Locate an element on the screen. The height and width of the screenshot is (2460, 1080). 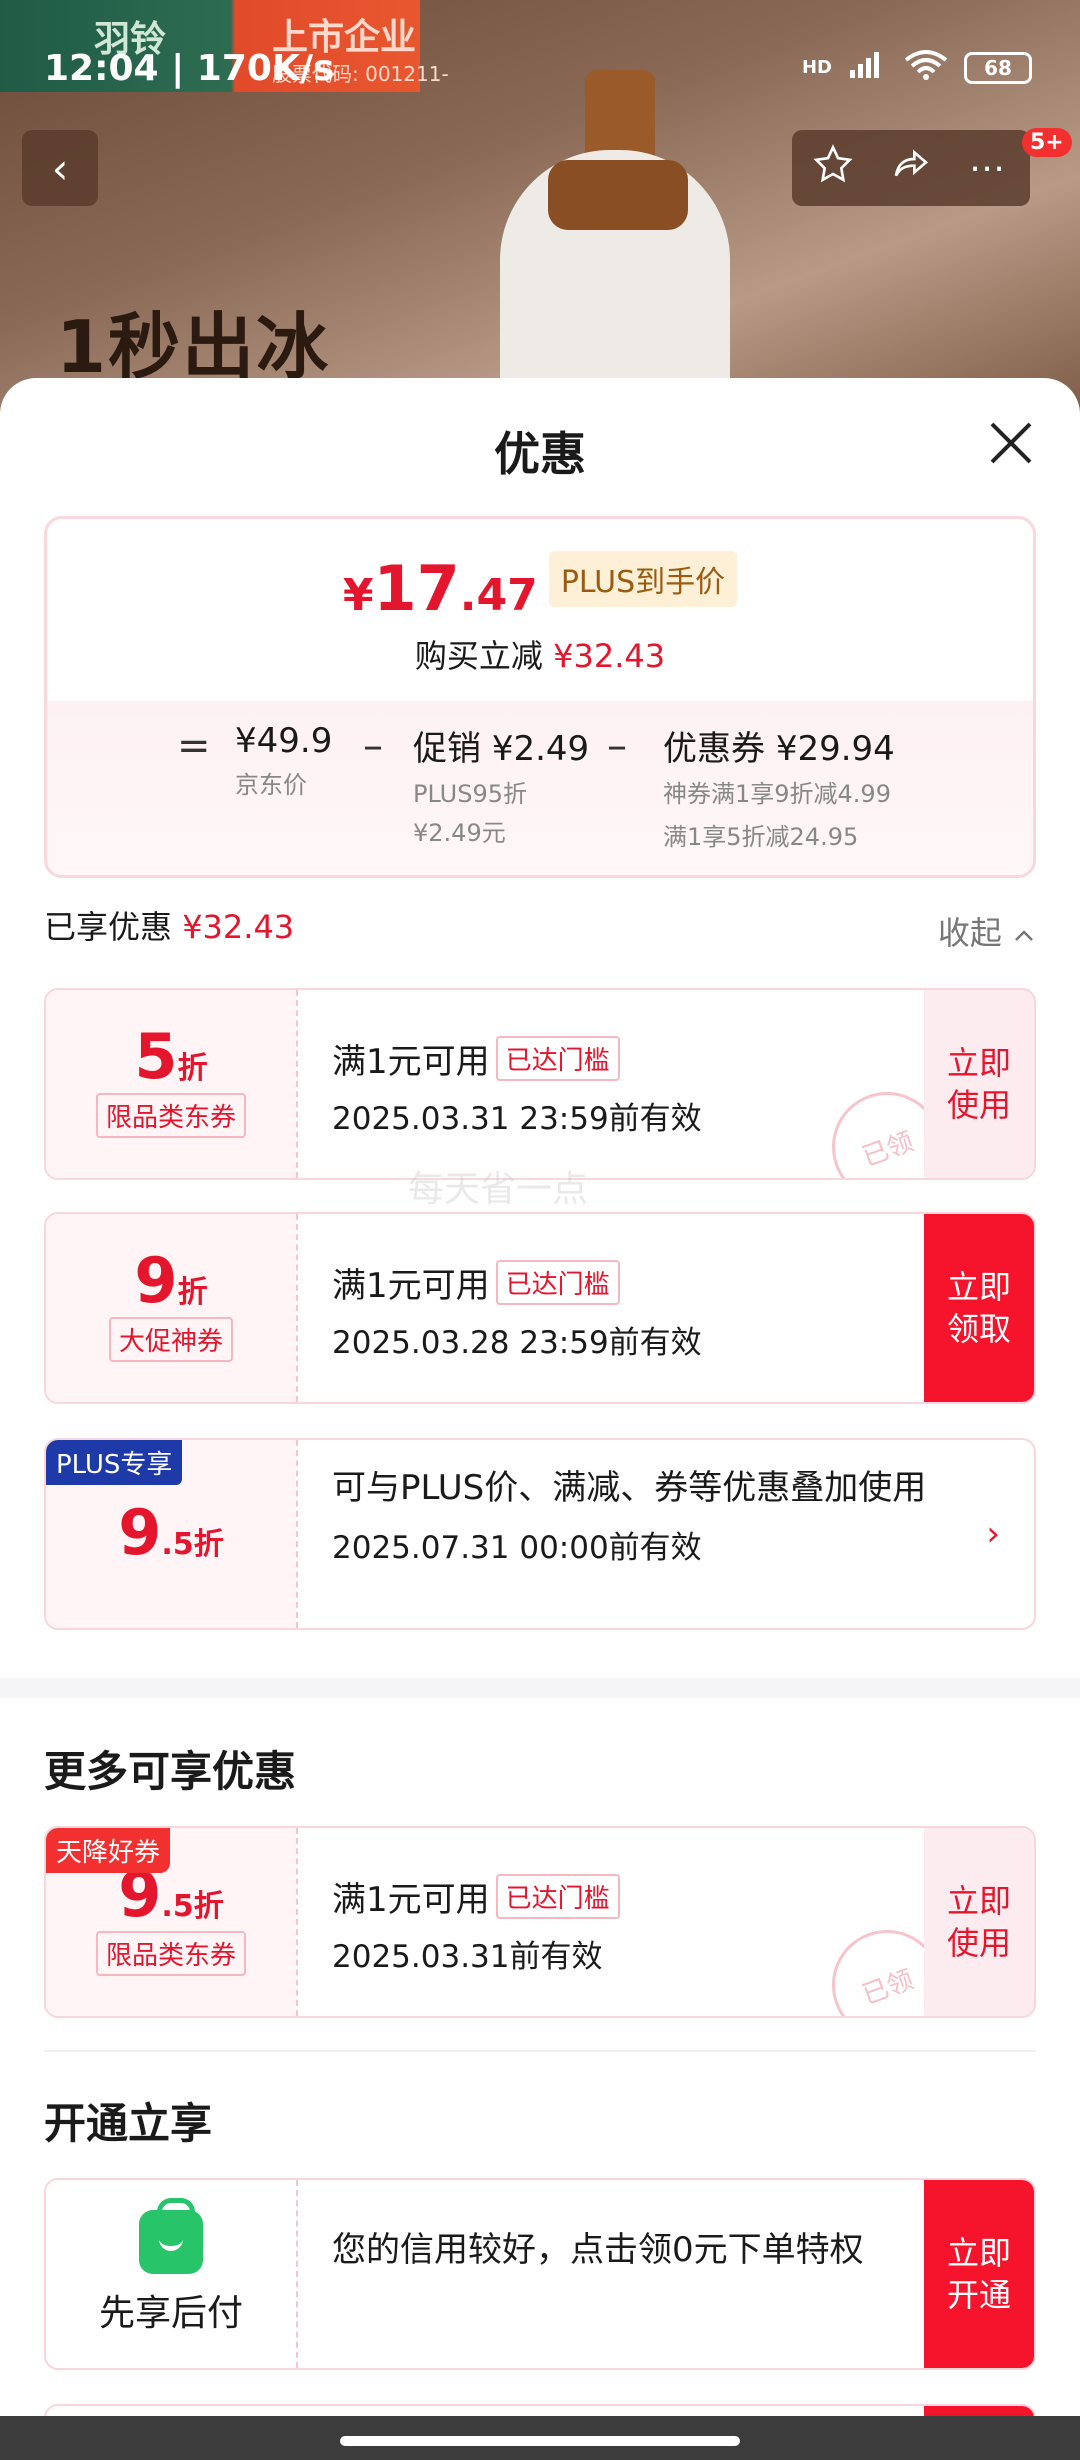
status-time: 12:04 | 170K/s is located at coordinates (189, 68).